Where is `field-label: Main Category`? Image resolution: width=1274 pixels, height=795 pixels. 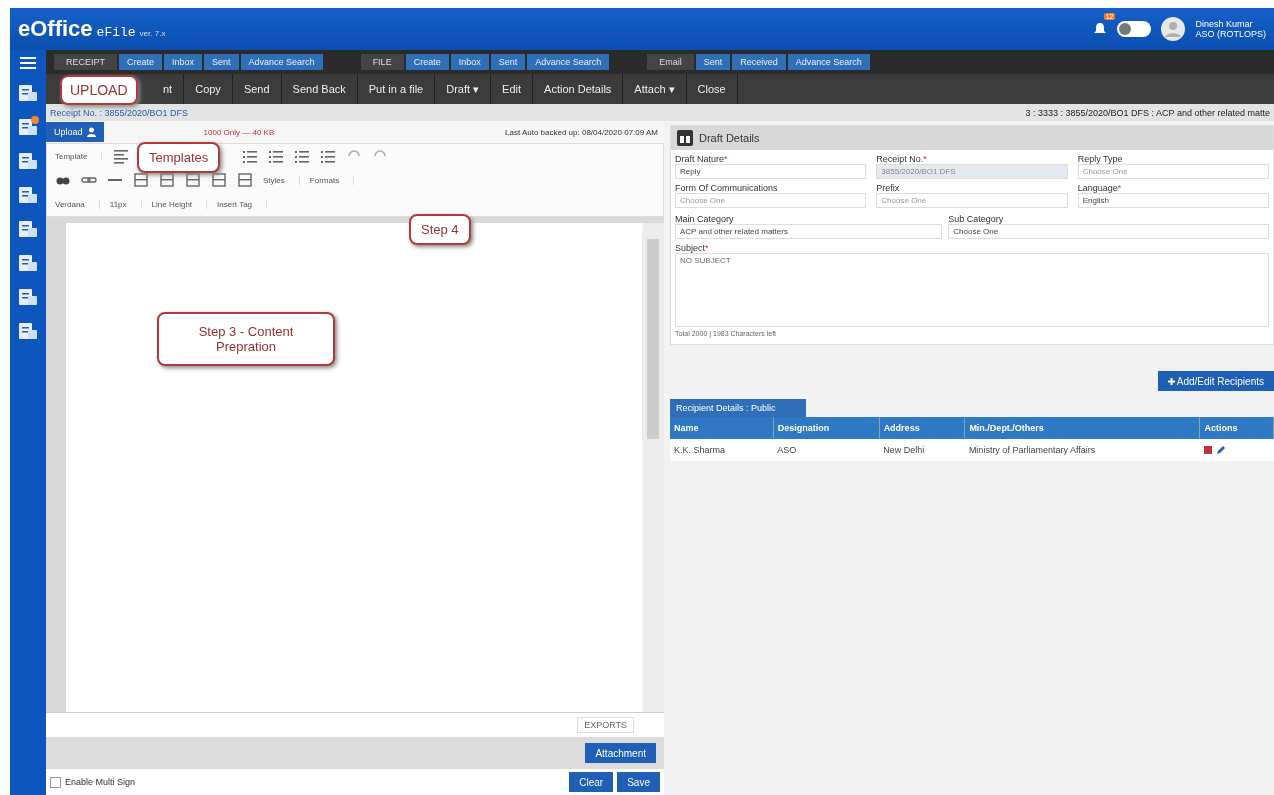
field-label: Main Category is located at coordinates (705, 219).